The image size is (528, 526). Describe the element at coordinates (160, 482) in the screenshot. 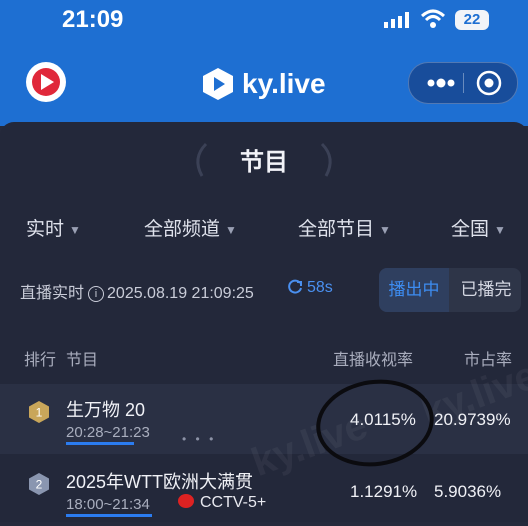

I see `program-name: 2025年WTT欧洲大满贯` at that location.